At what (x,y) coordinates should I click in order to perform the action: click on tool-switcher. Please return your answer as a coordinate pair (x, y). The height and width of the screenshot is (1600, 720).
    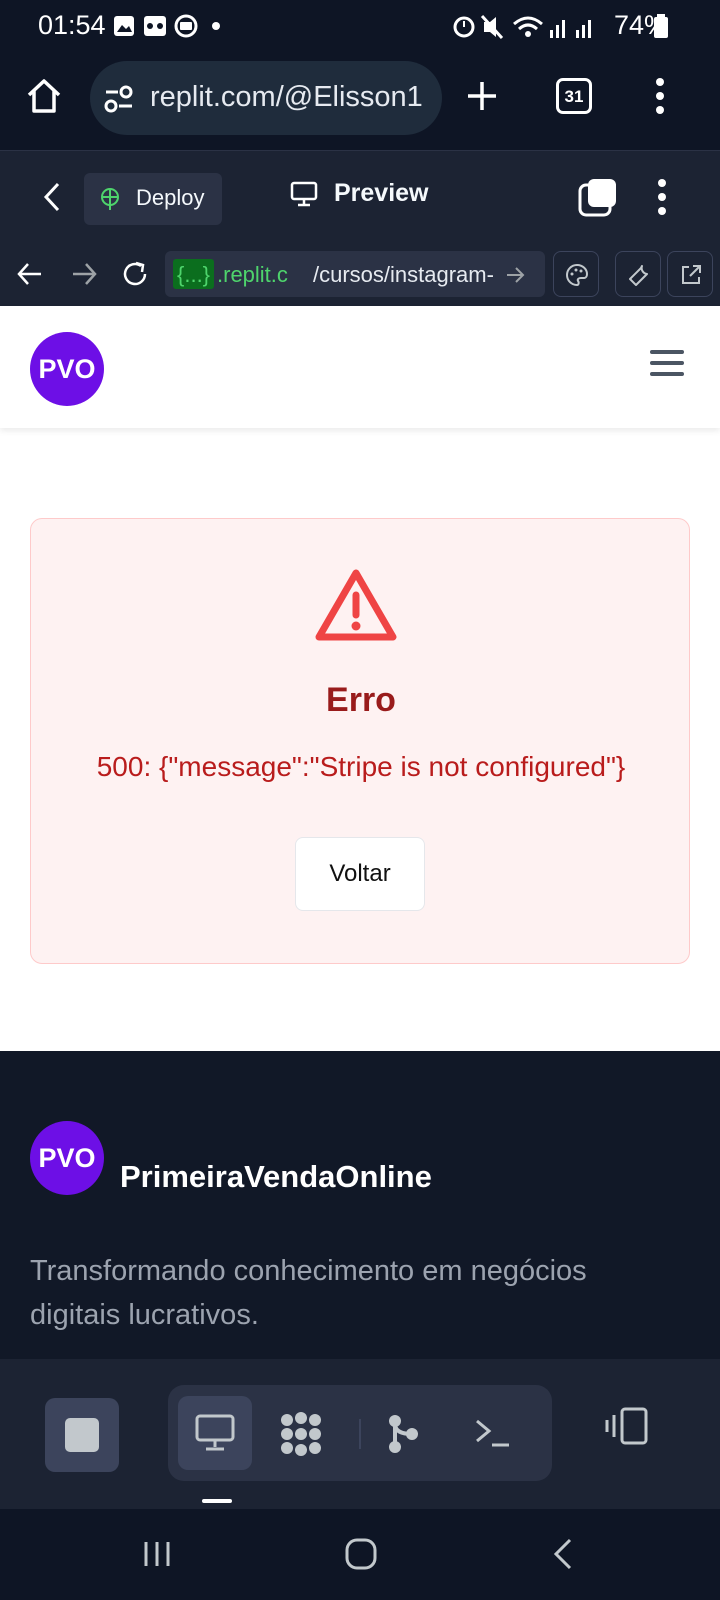
    Looking at the image, I should click on (360, 1433).